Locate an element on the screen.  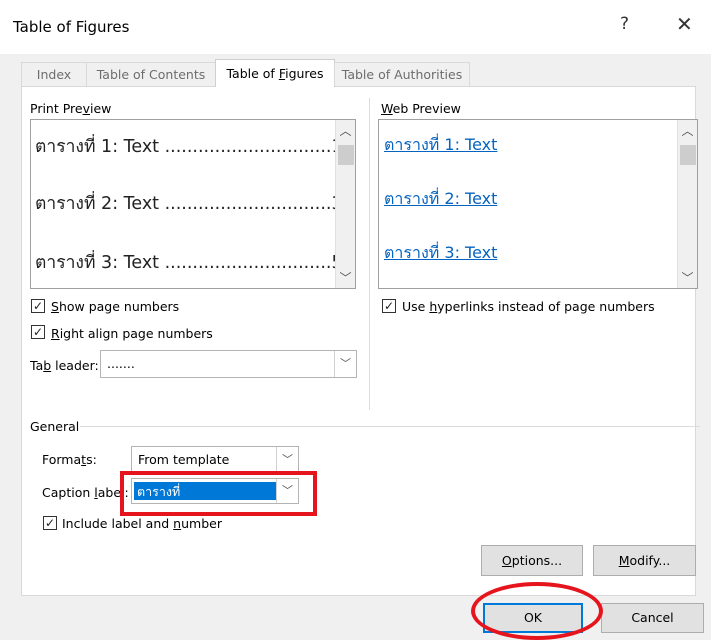
general-heading: General is located at coordinates (55, 426).